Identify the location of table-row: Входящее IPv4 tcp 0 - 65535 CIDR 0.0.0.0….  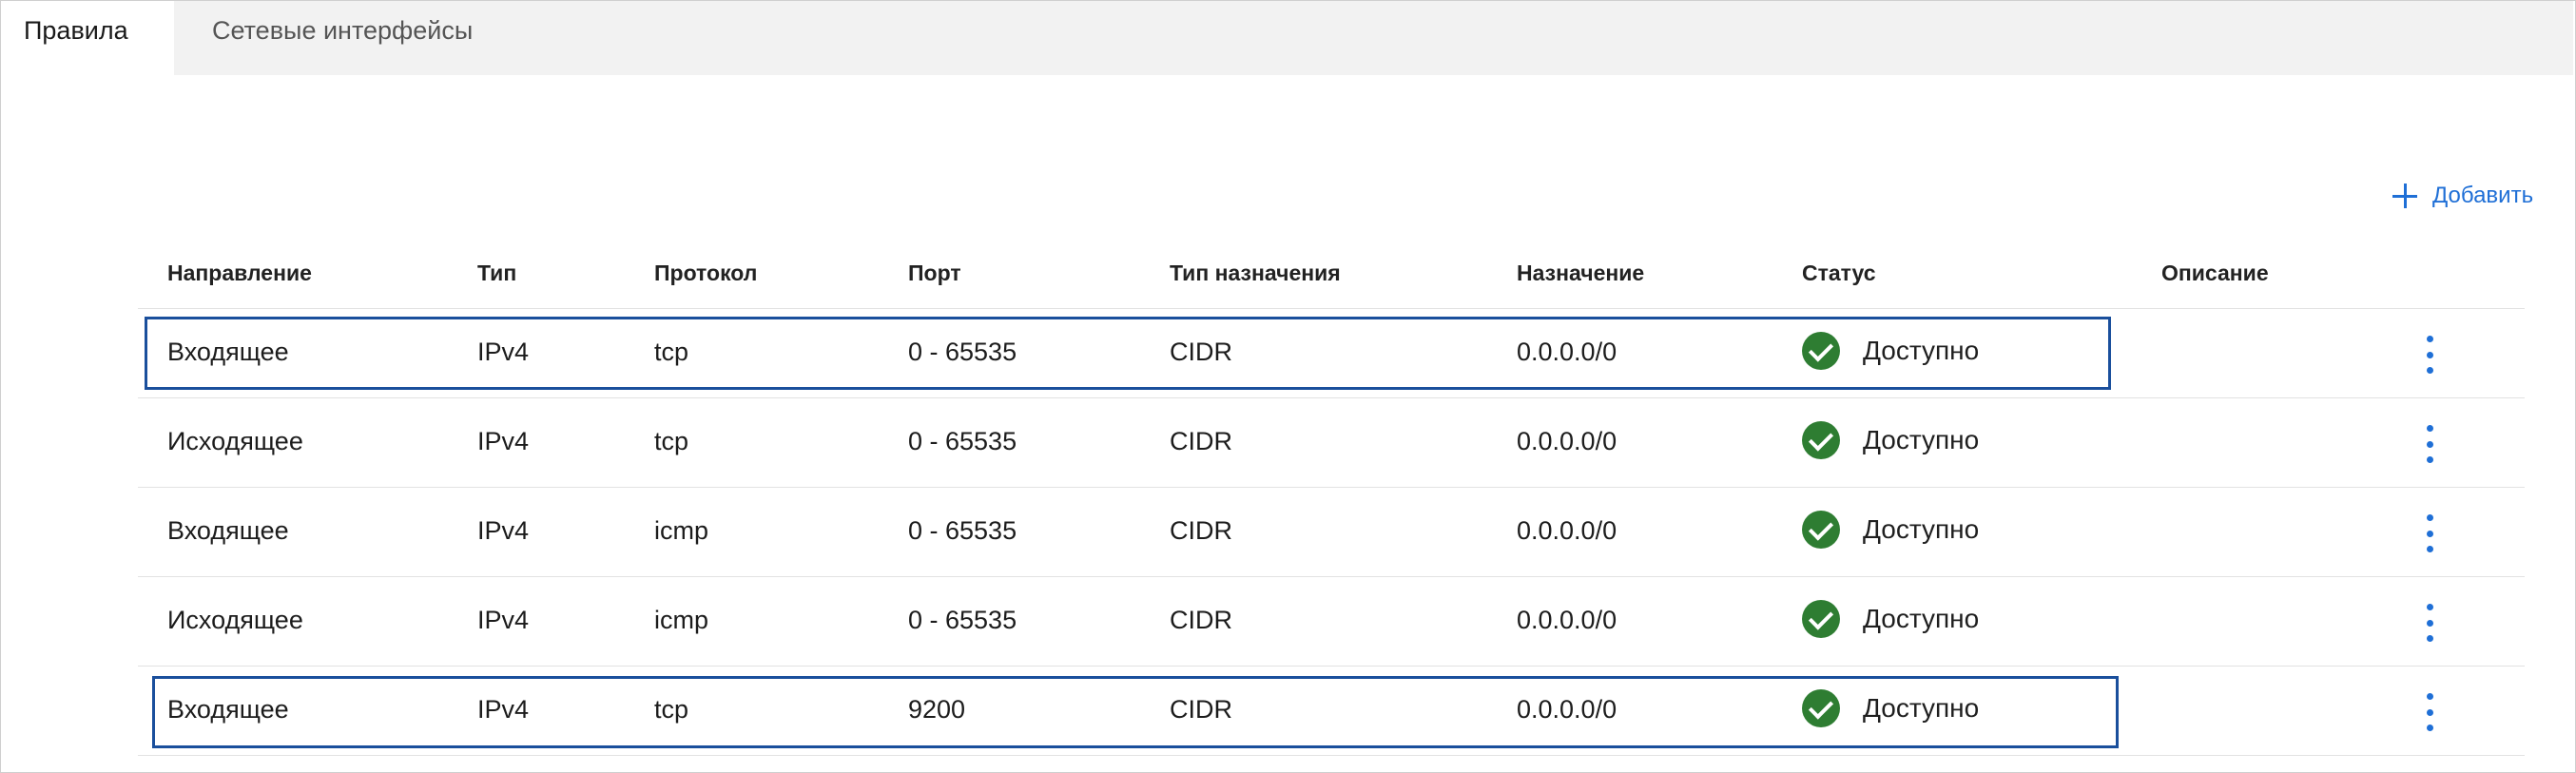
(1331, 353).